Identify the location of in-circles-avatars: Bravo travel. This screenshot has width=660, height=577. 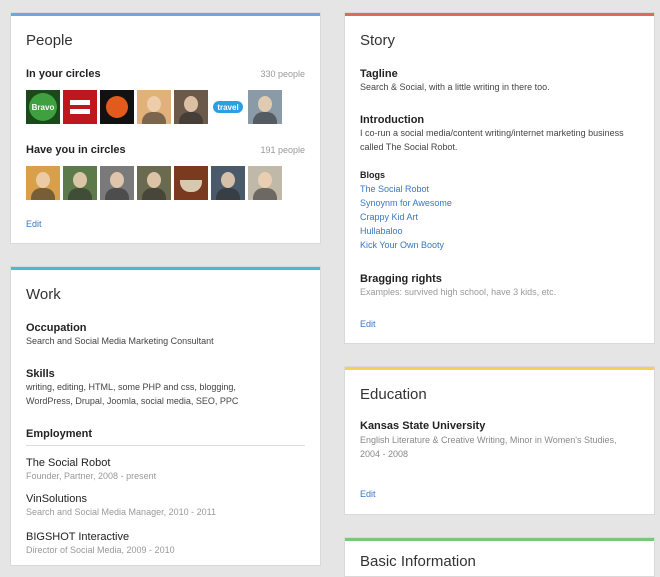
(154, 107).